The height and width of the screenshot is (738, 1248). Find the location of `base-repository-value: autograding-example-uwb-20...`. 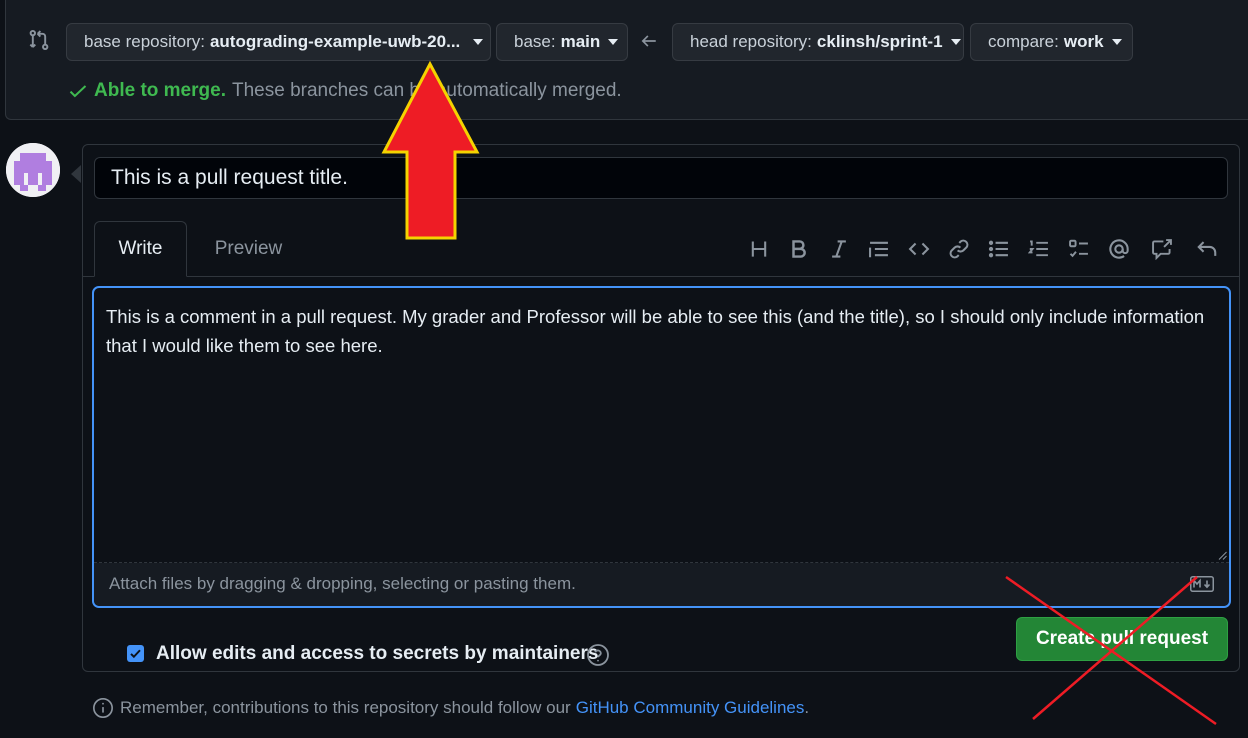

base-repository-value: autograding-example-uwb-20... is located at coordinates (335, 41).